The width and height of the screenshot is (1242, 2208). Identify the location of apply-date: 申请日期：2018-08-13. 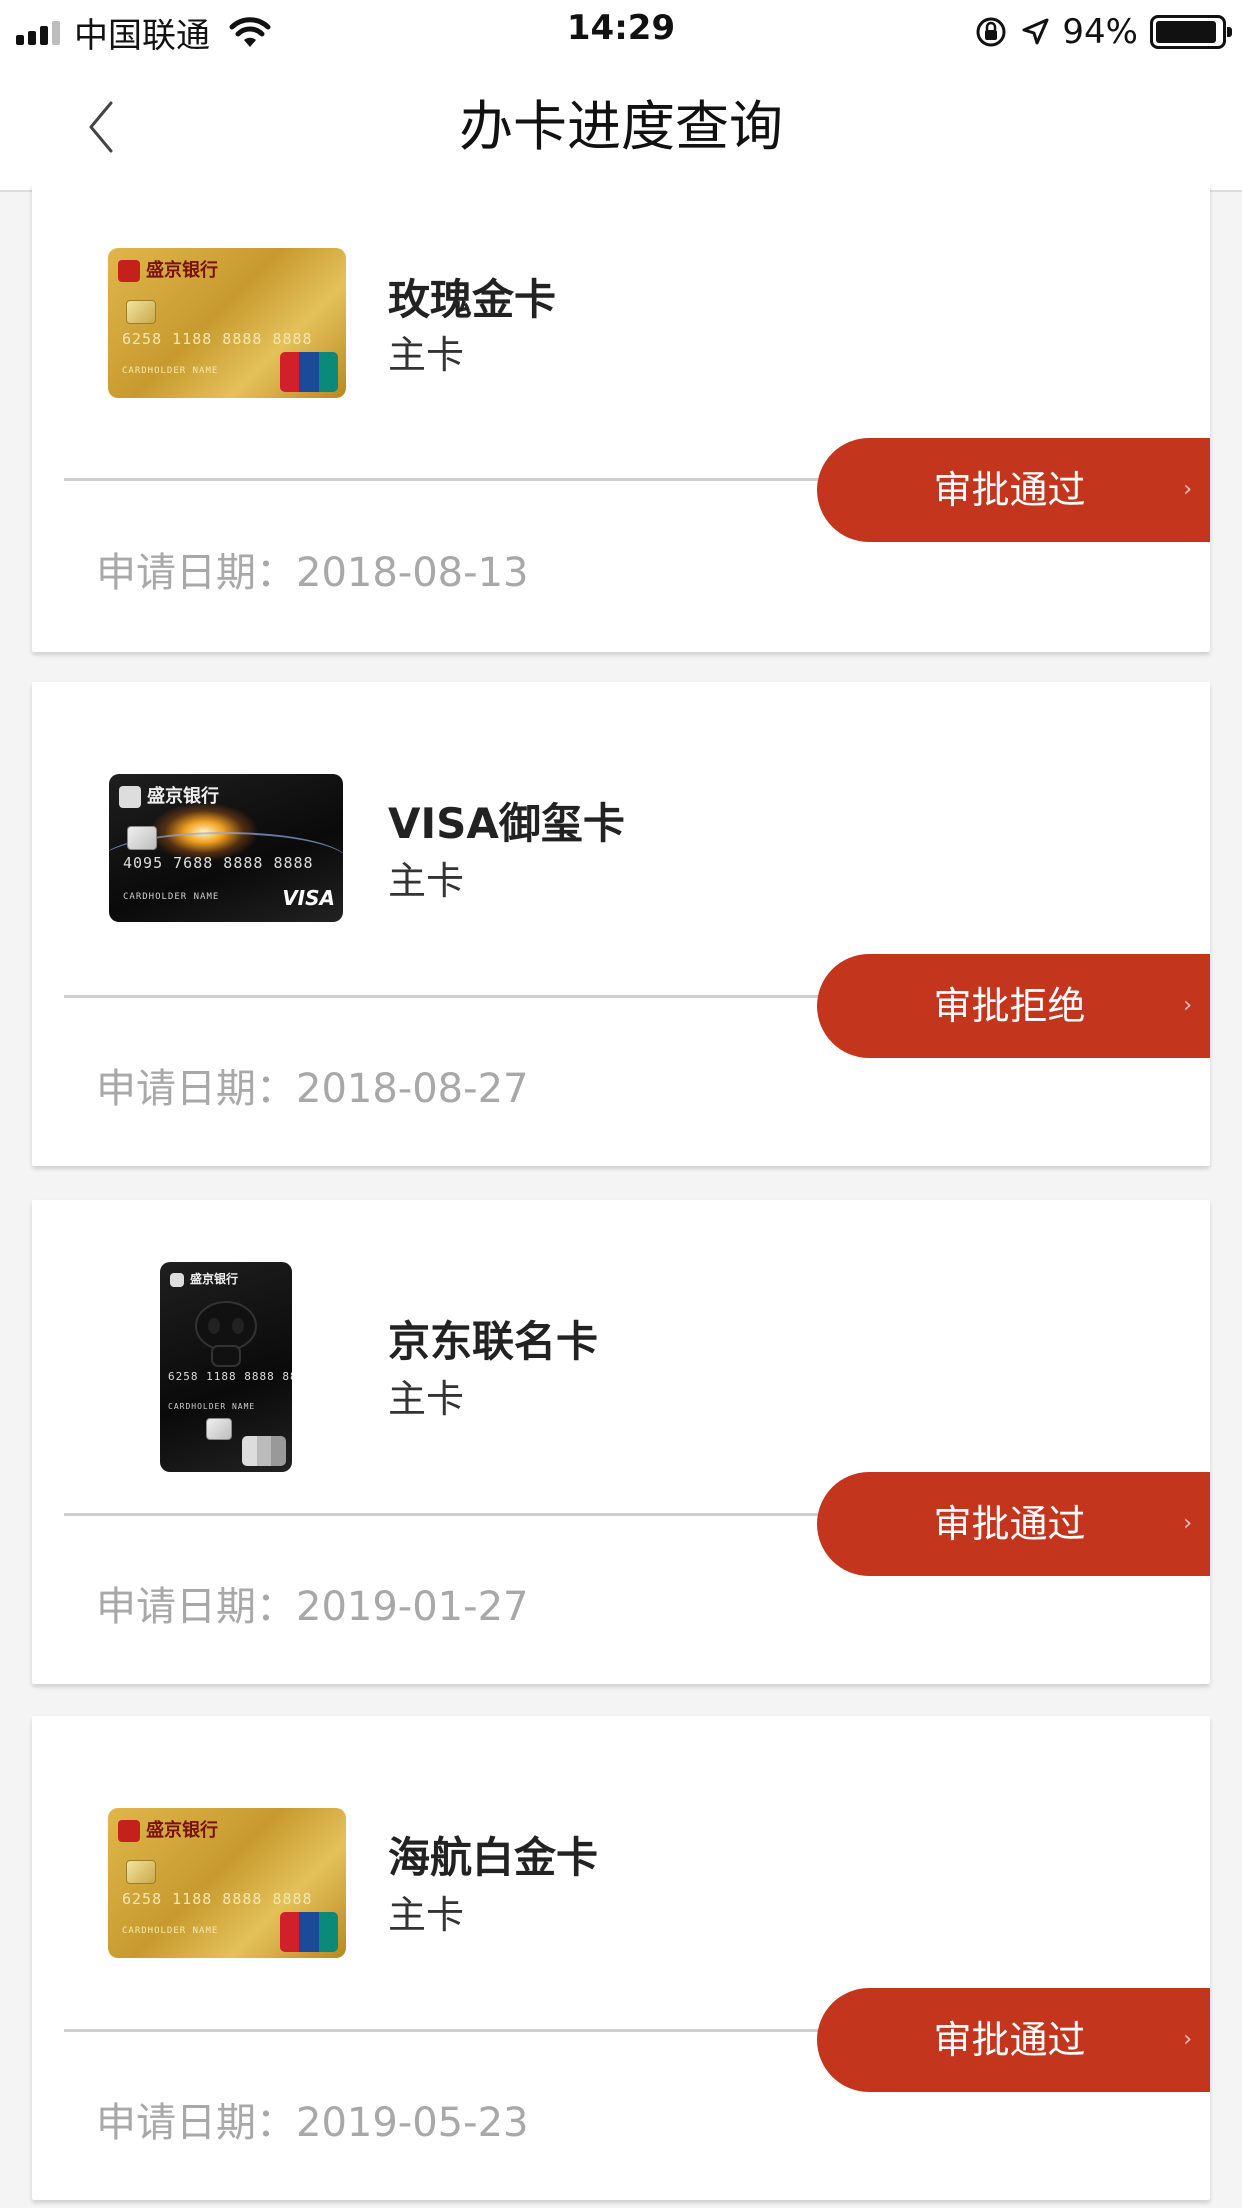
(312, 569).